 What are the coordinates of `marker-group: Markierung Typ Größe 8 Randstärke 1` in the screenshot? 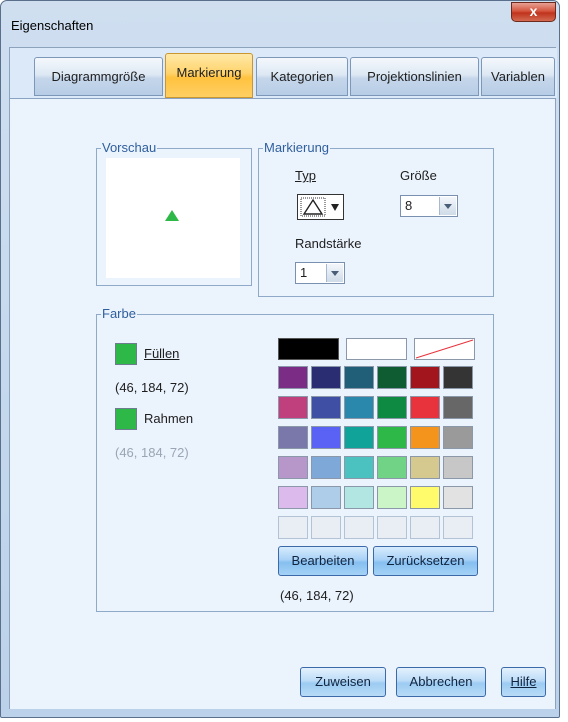 It's located at (376, 219).